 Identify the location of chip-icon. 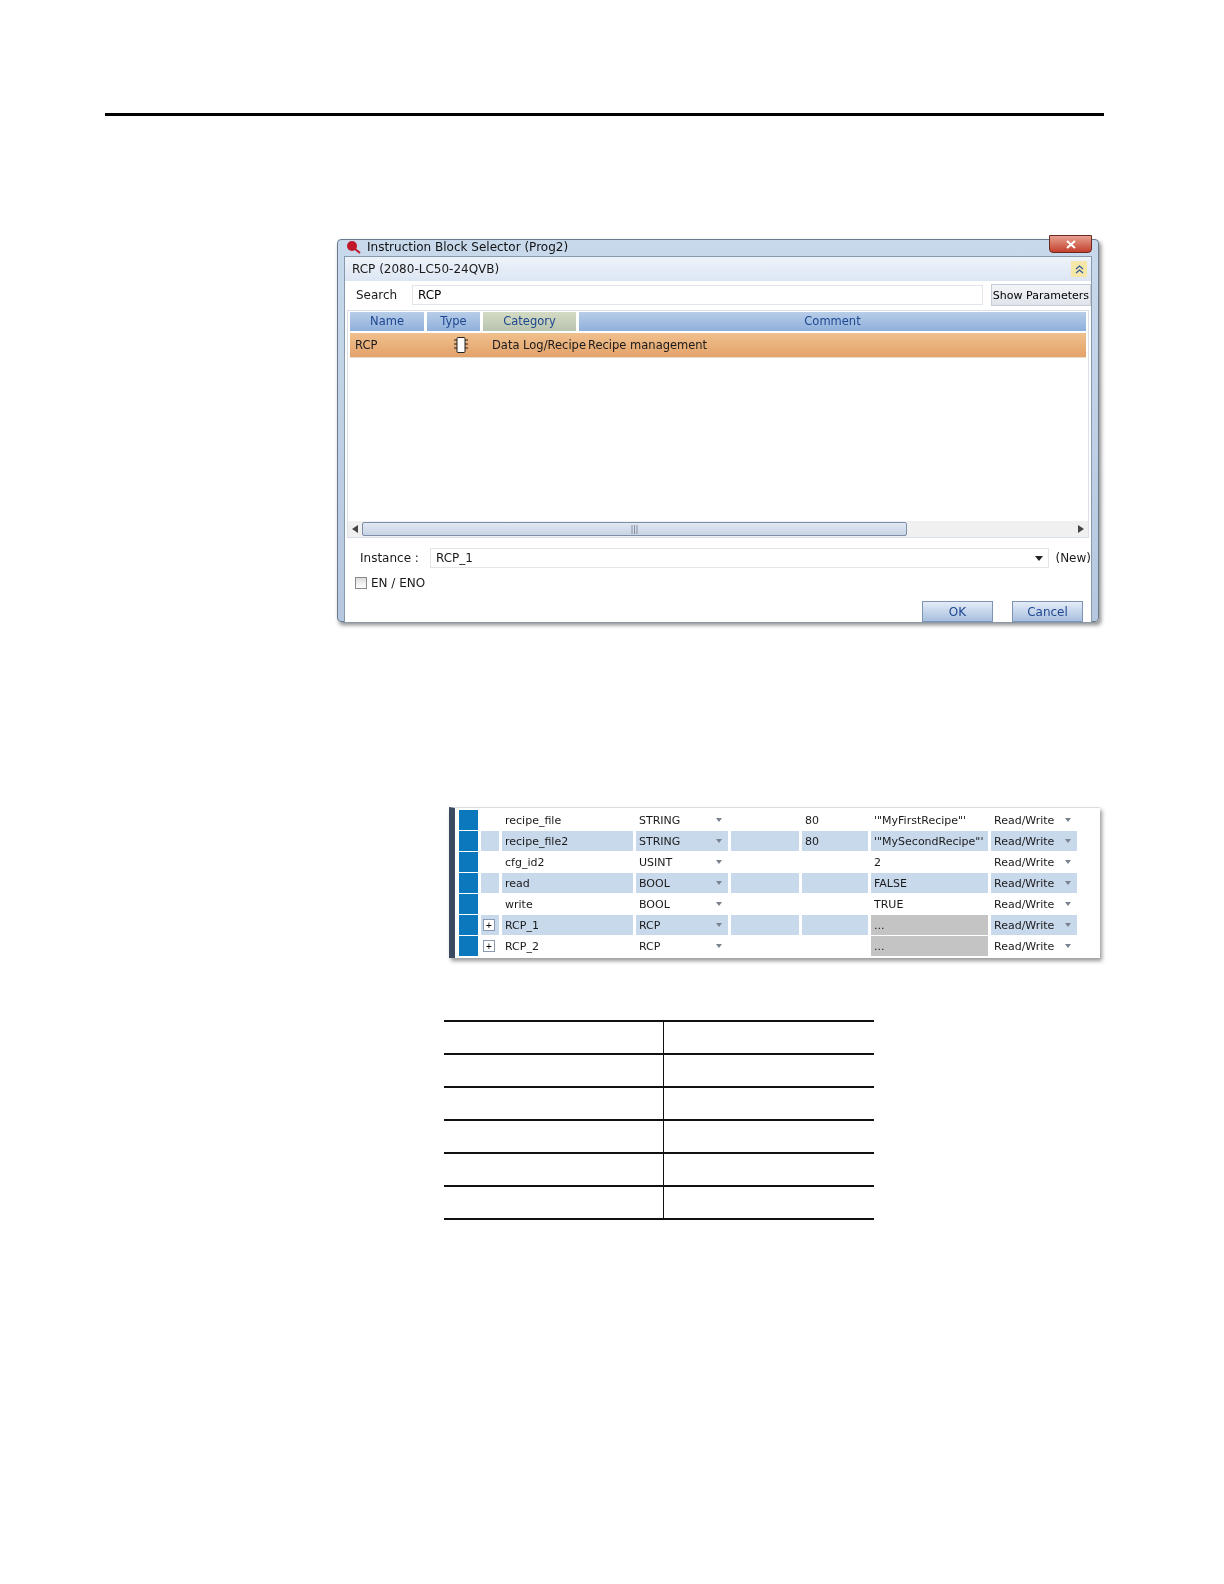
(460, 345).